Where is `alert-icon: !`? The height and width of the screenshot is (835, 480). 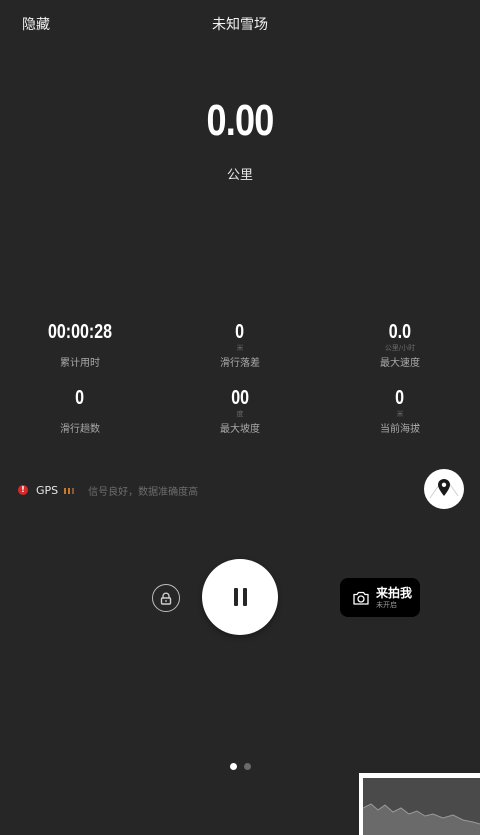 alert-icon: ! is located at coordinates (23, 490).